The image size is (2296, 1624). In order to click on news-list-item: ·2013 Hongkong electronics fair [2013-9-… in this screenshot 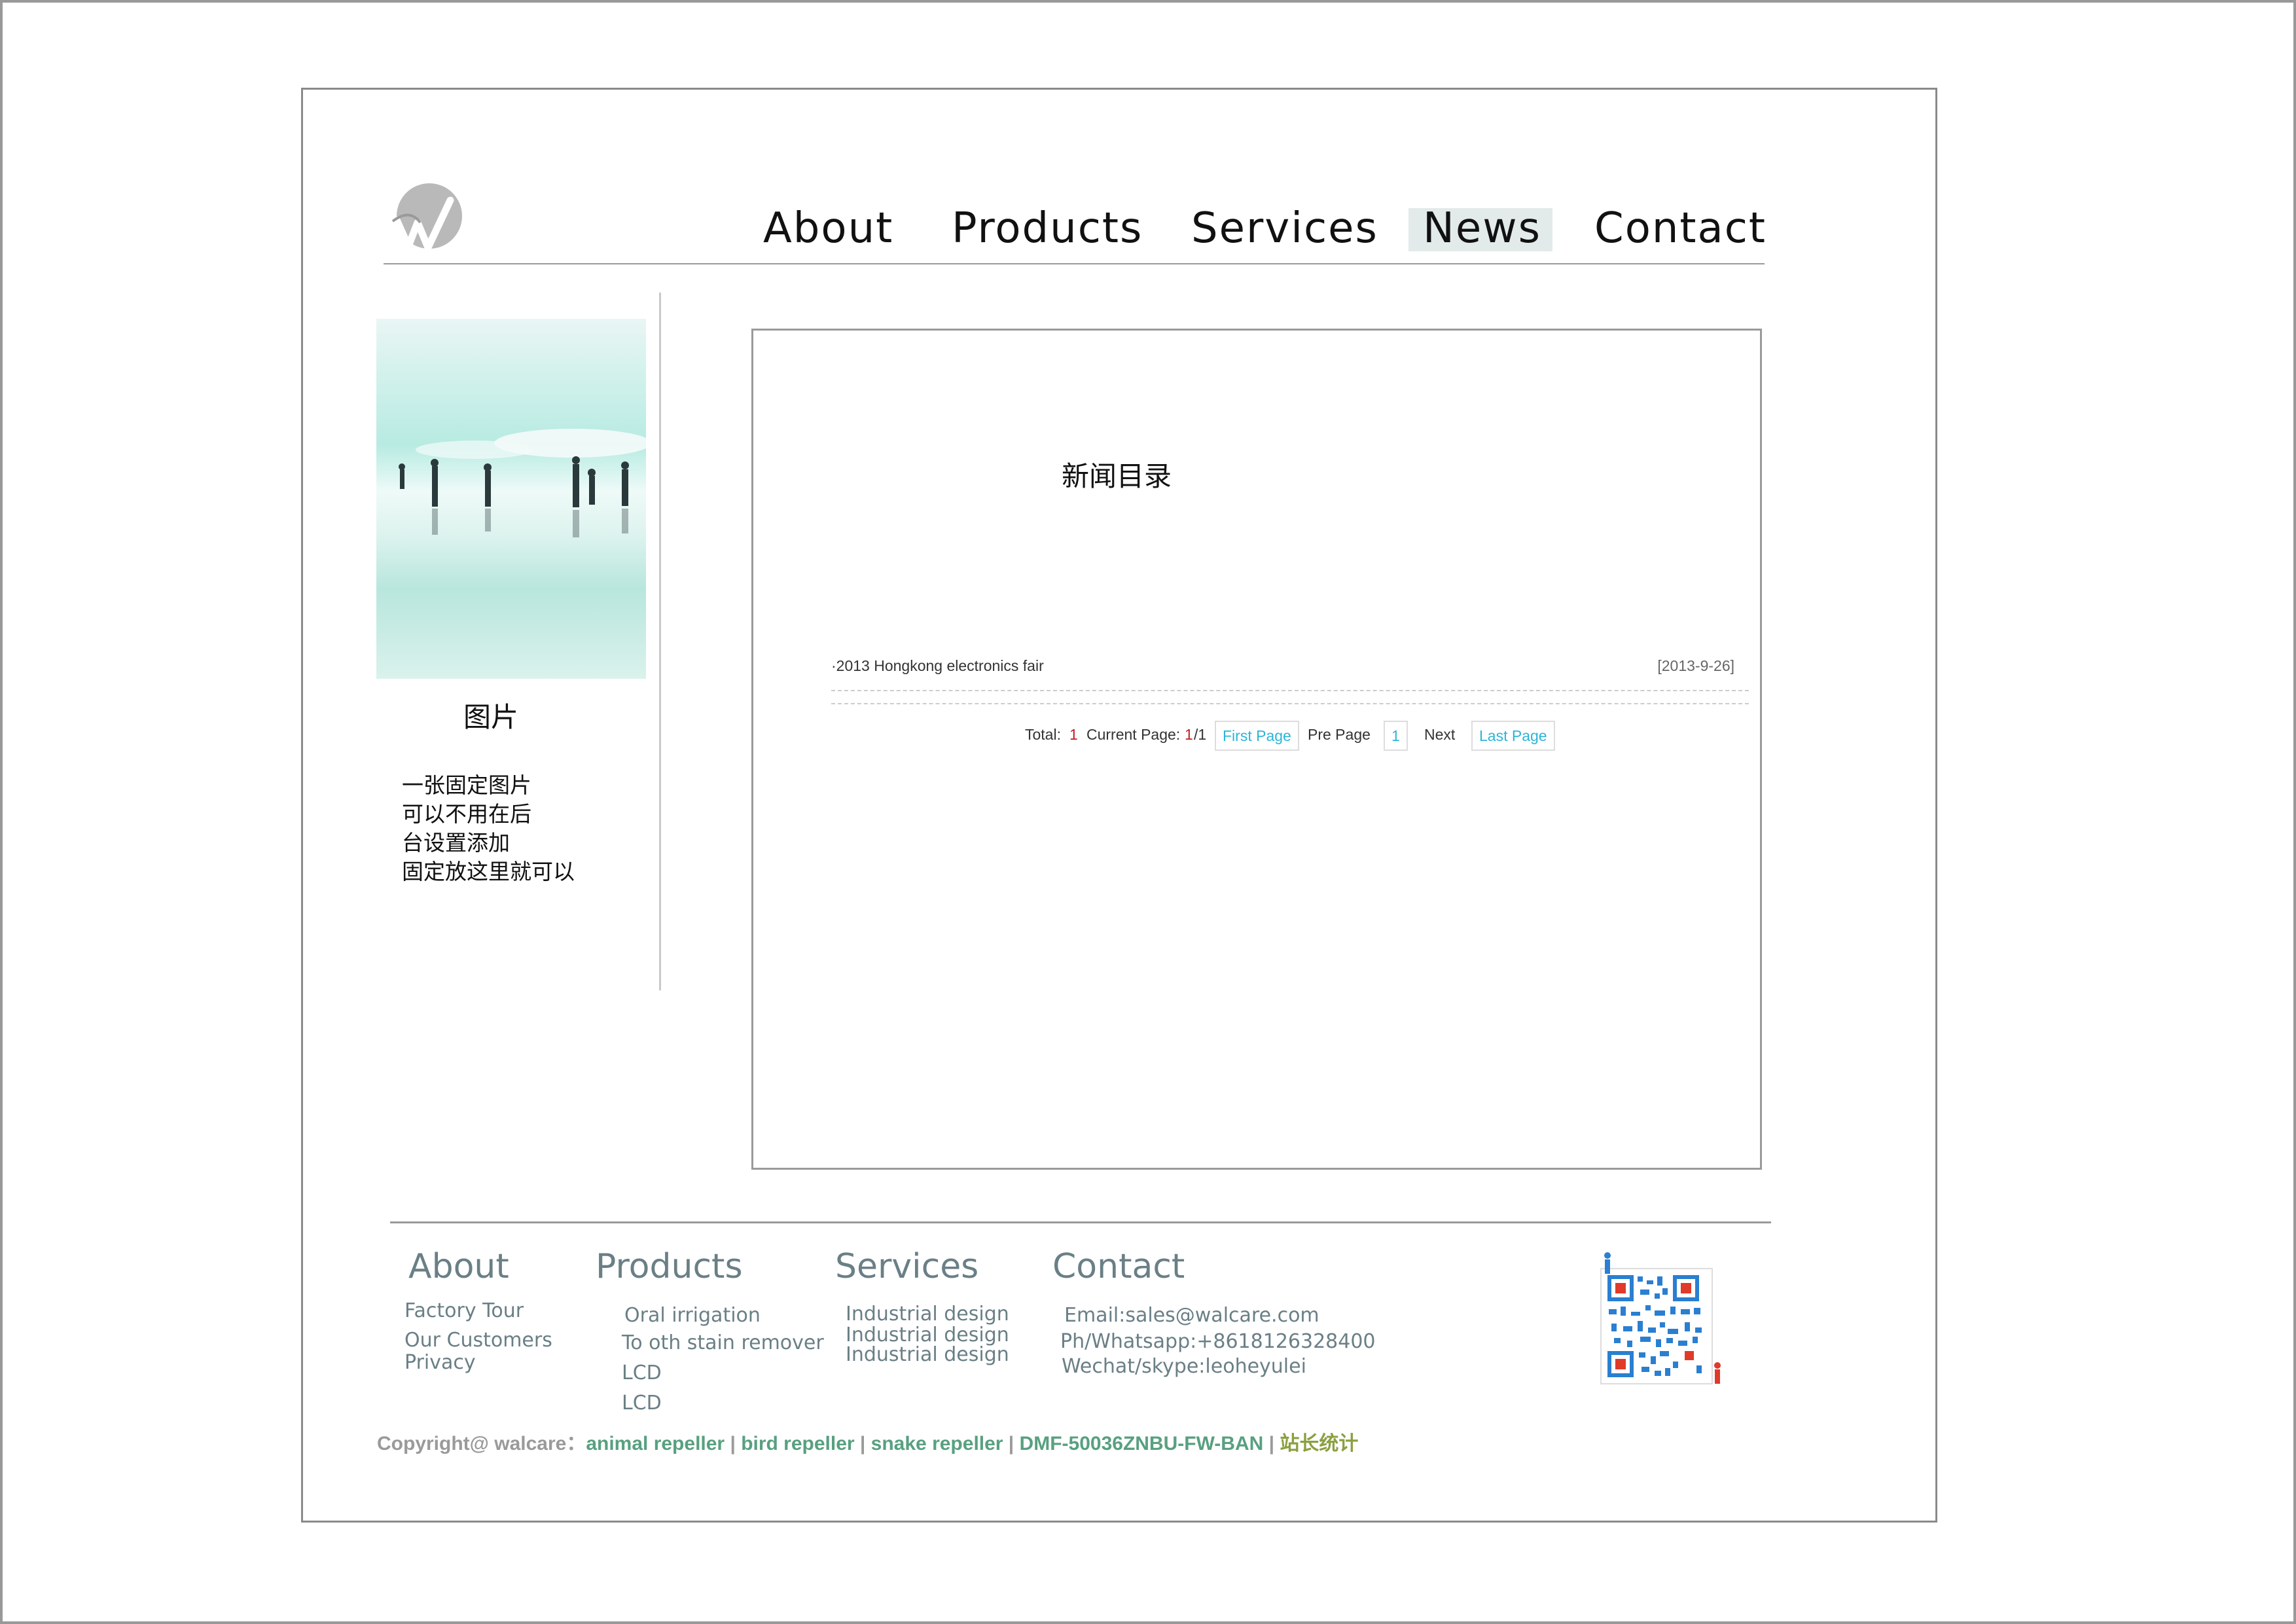, I will do `click(1282, 669)`.